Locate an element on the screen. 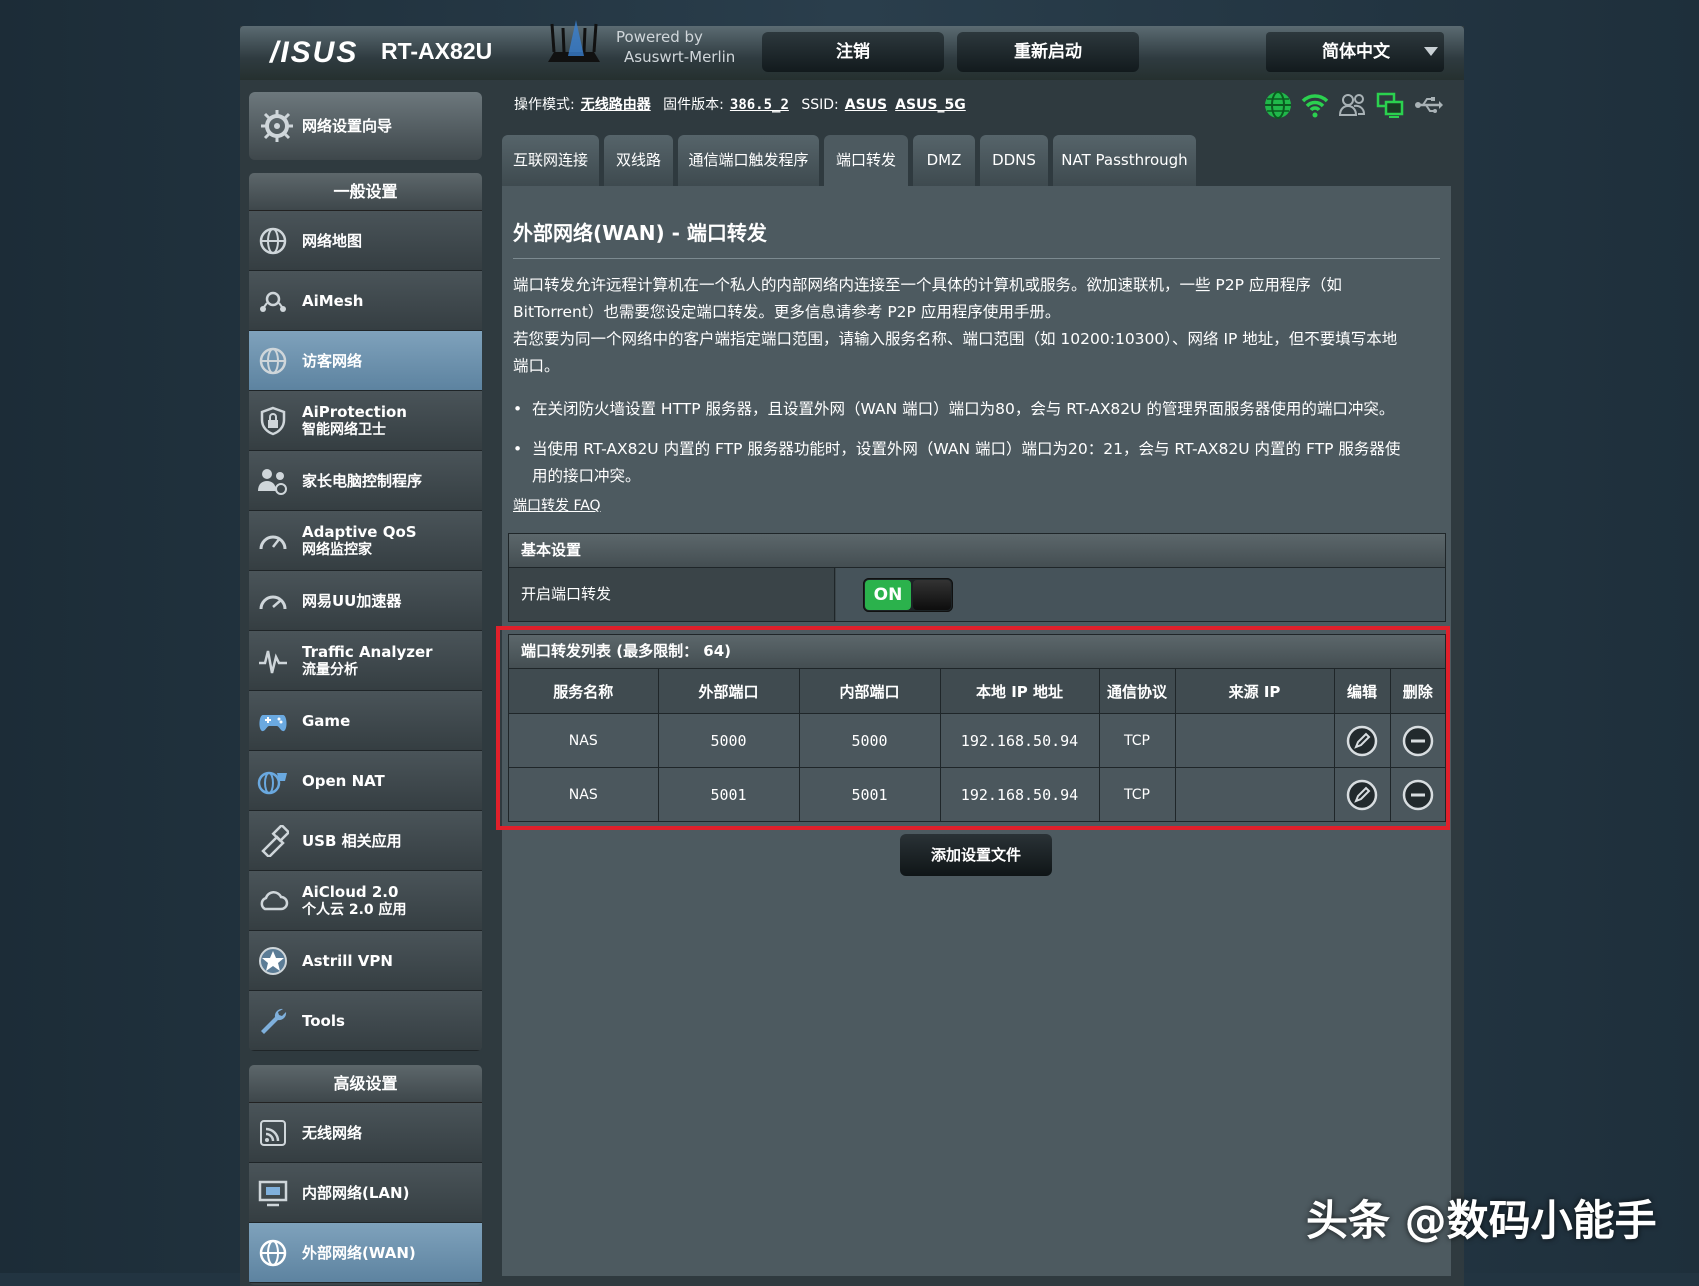 The image size is (1699, 1286). sidebar-item-text: 无线网络 is located at coordinates (332, 1132).